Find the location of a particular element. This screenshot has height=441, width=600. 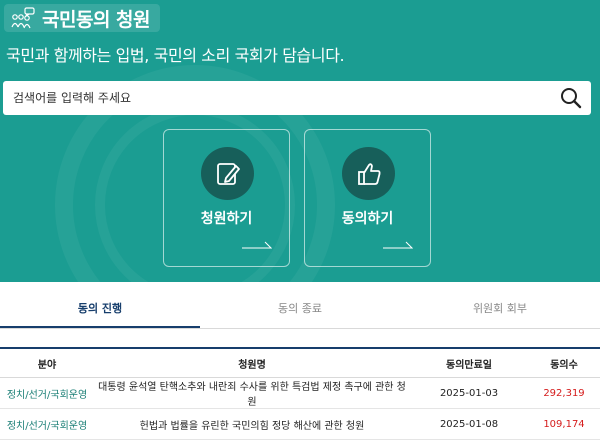

row-petition-title: 헌법과 법률을 유린한 국민의힘 정당 해산에 관한 청원 is located at coordinates (252, 424).